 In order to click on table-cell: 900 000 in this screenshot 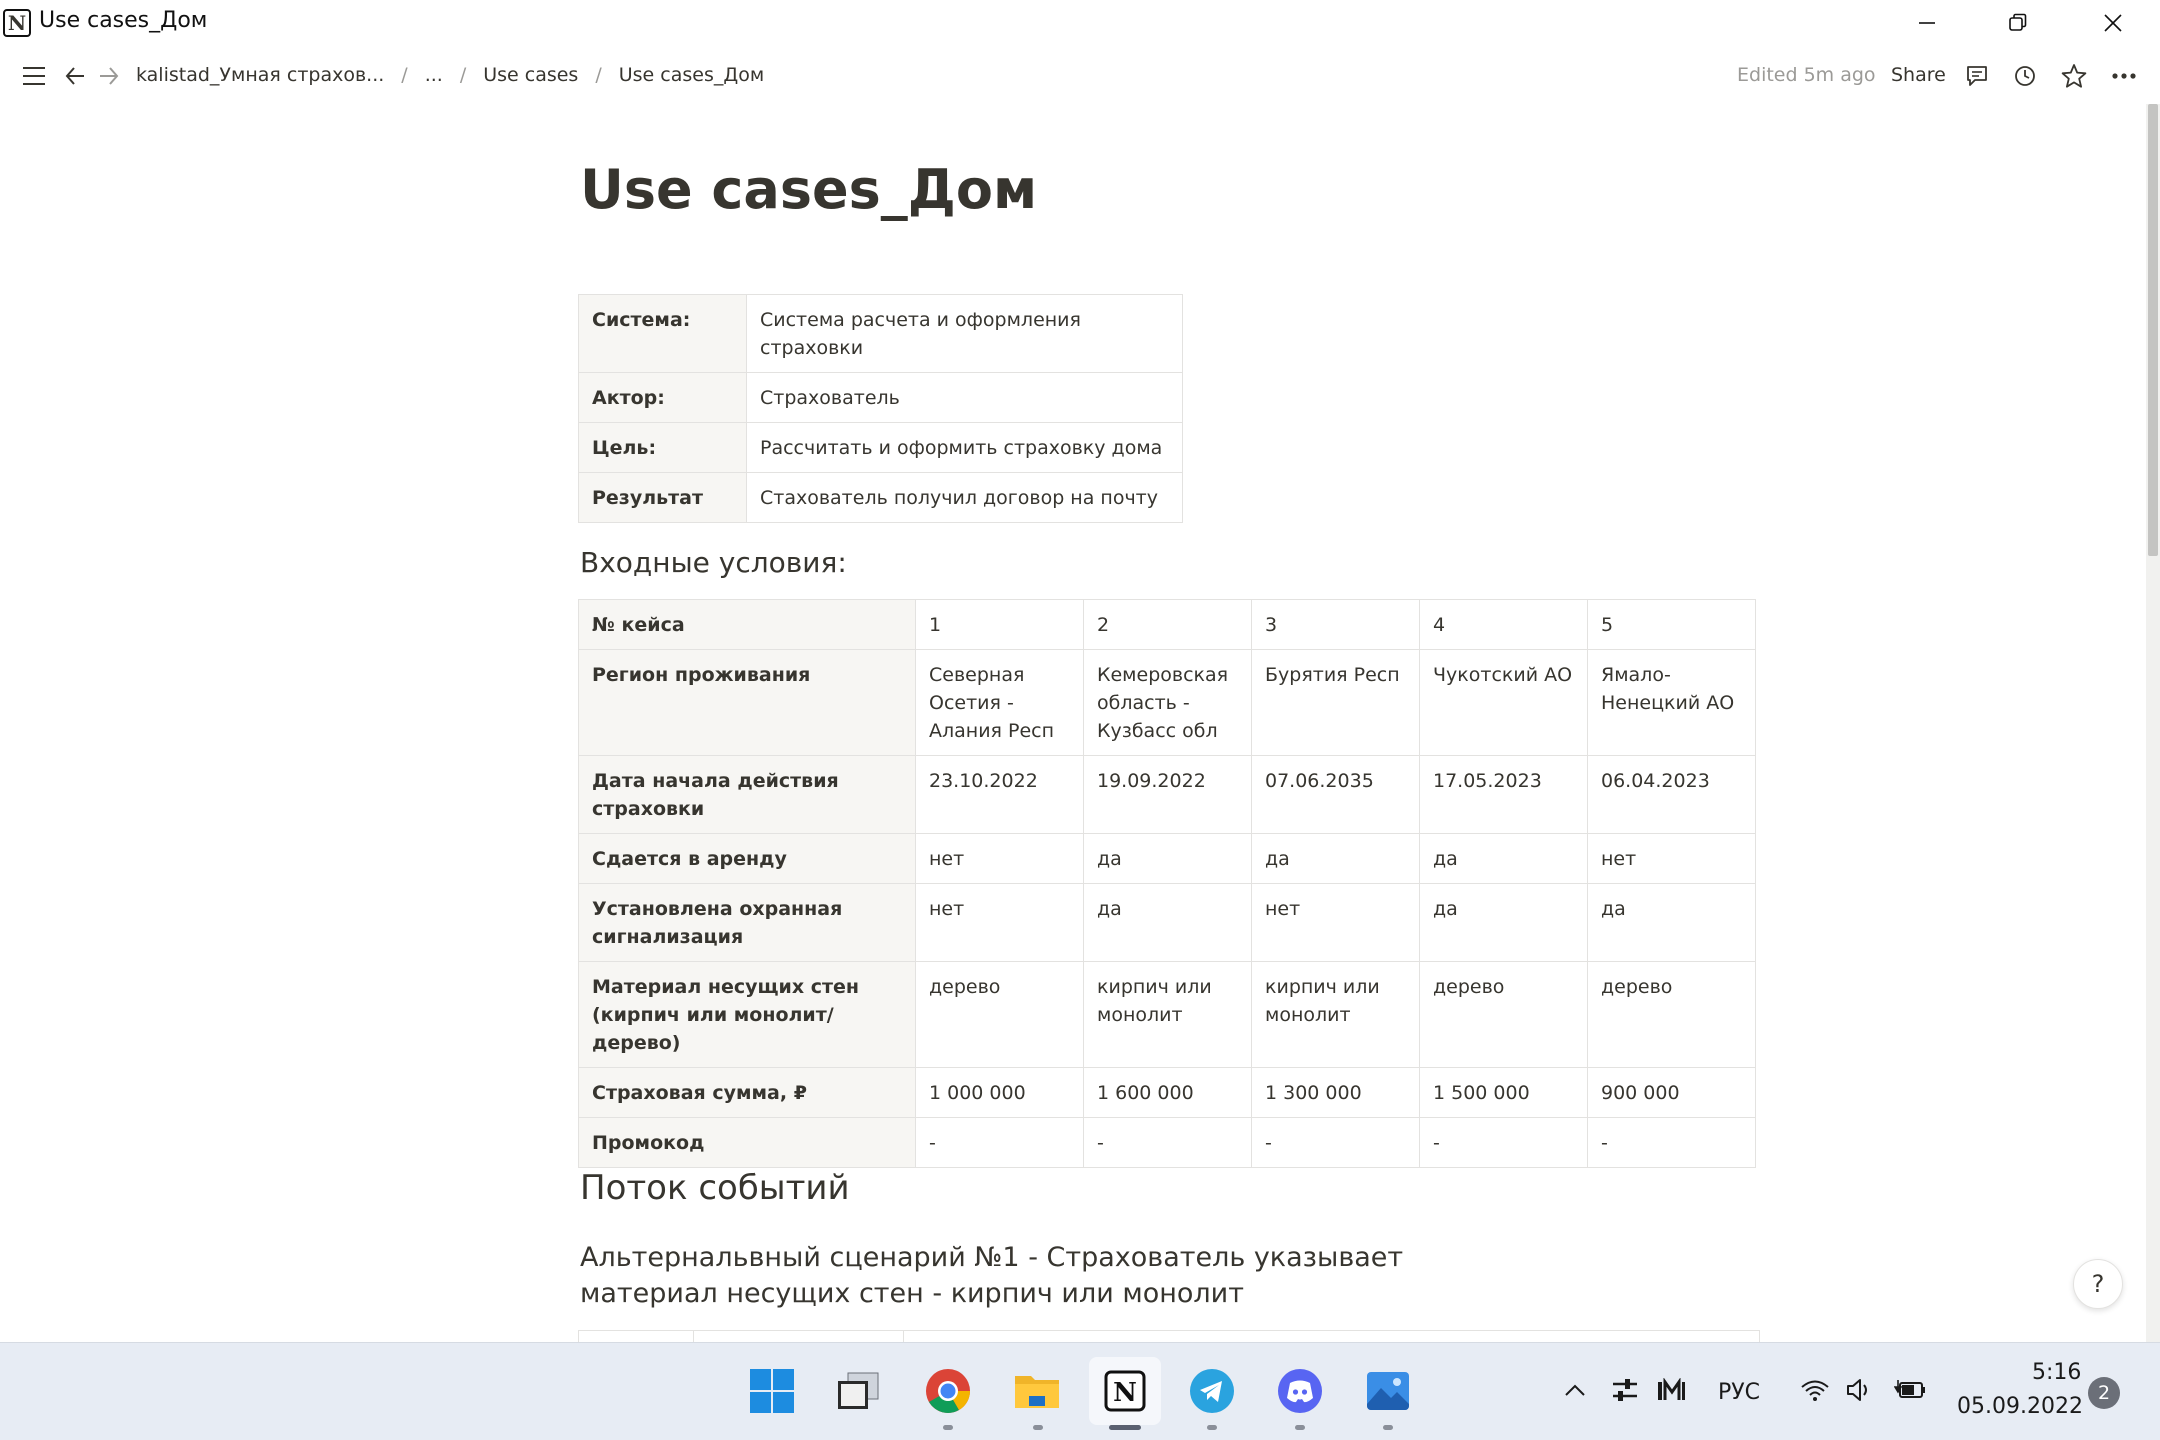, I will do `click(1671, 1092)`.